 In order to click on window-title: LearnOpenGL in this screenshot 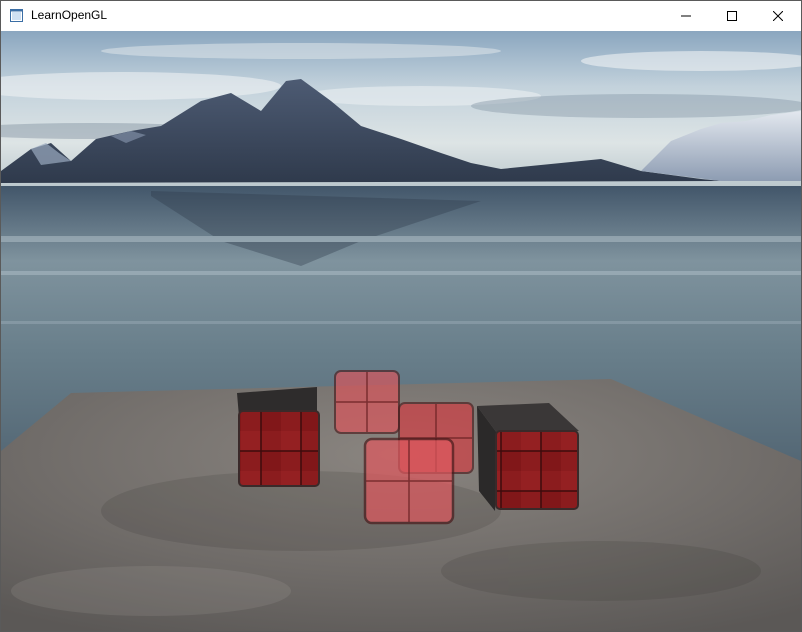, I will do `click(69, 15)`.